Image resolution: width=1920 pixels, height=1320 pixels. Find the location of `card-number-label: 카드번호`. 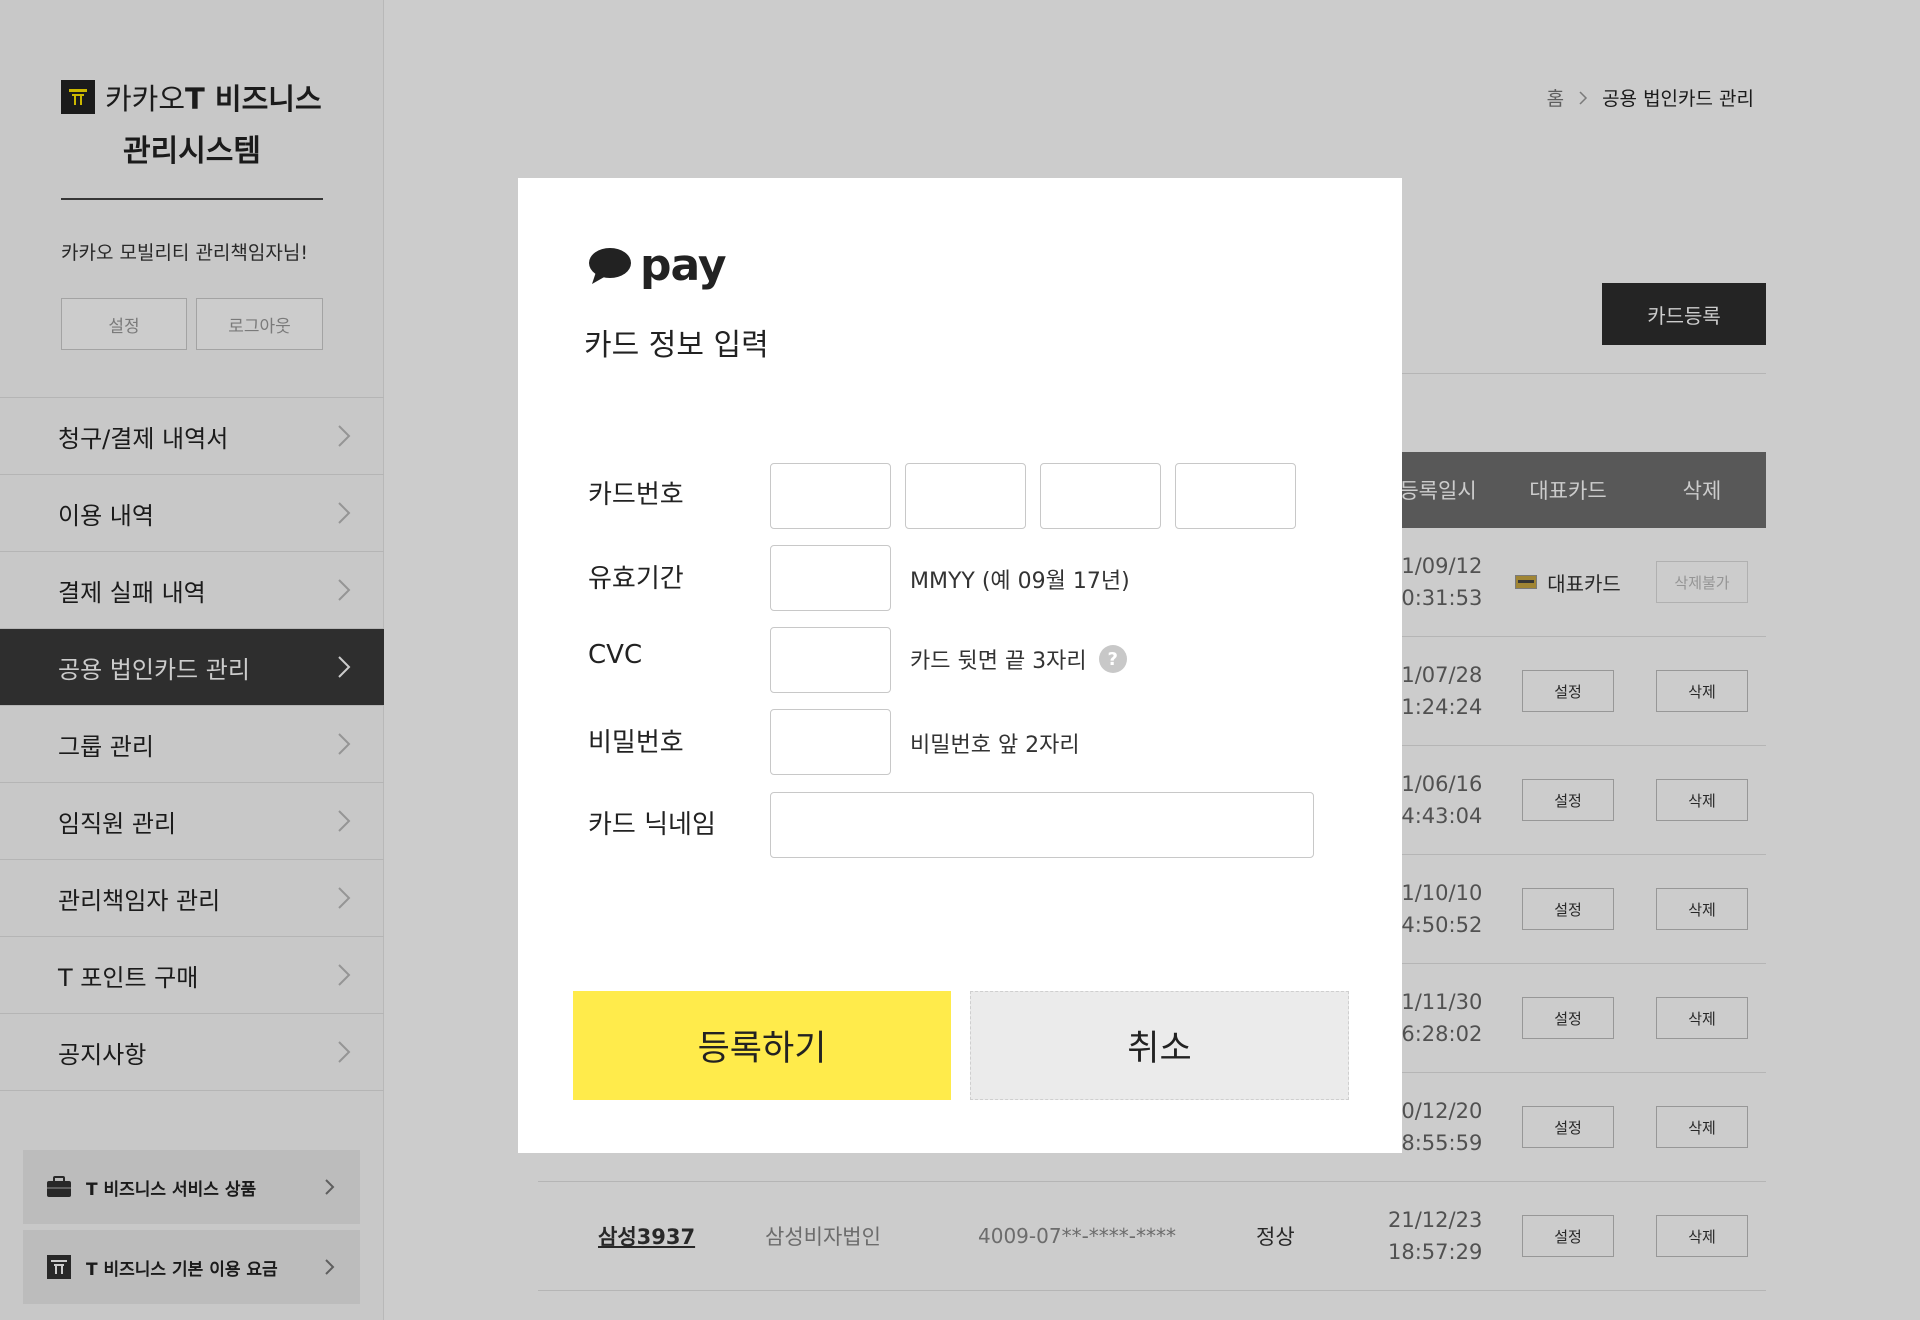

card-number-label: 카드번호 is located at coordinates (636, 495).